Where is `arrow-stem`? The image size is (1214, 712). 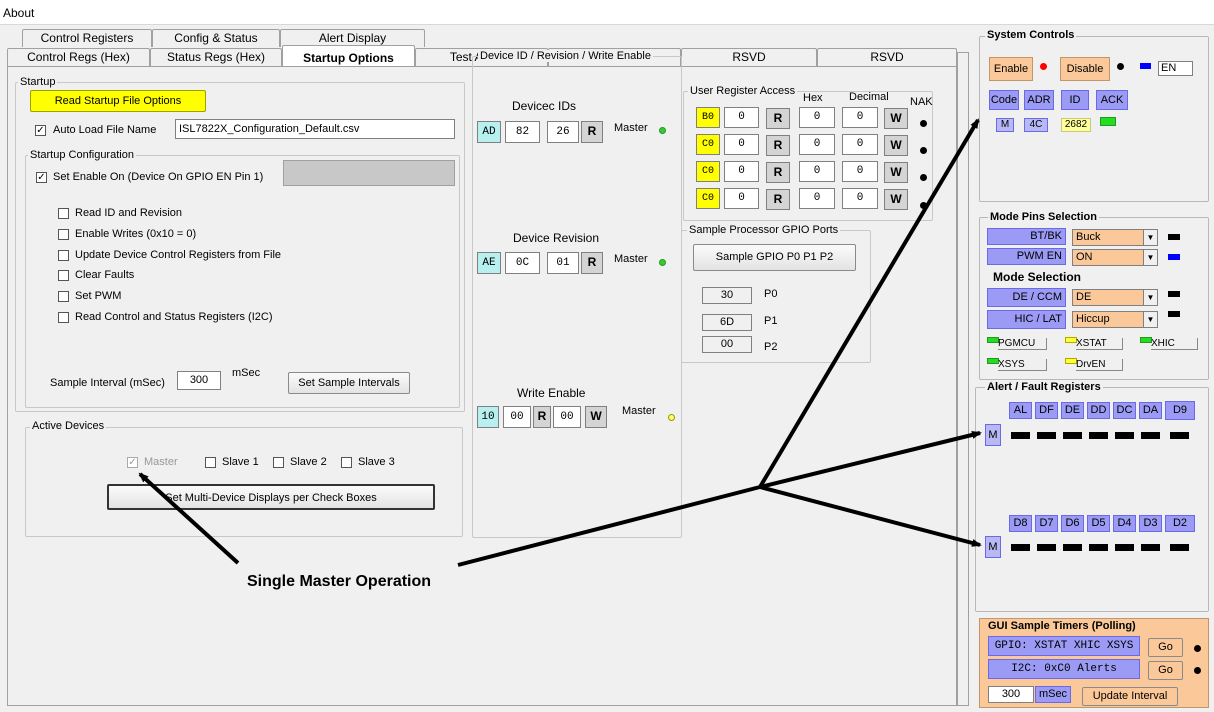
arrow-stem is located at coordinates (609, 526).